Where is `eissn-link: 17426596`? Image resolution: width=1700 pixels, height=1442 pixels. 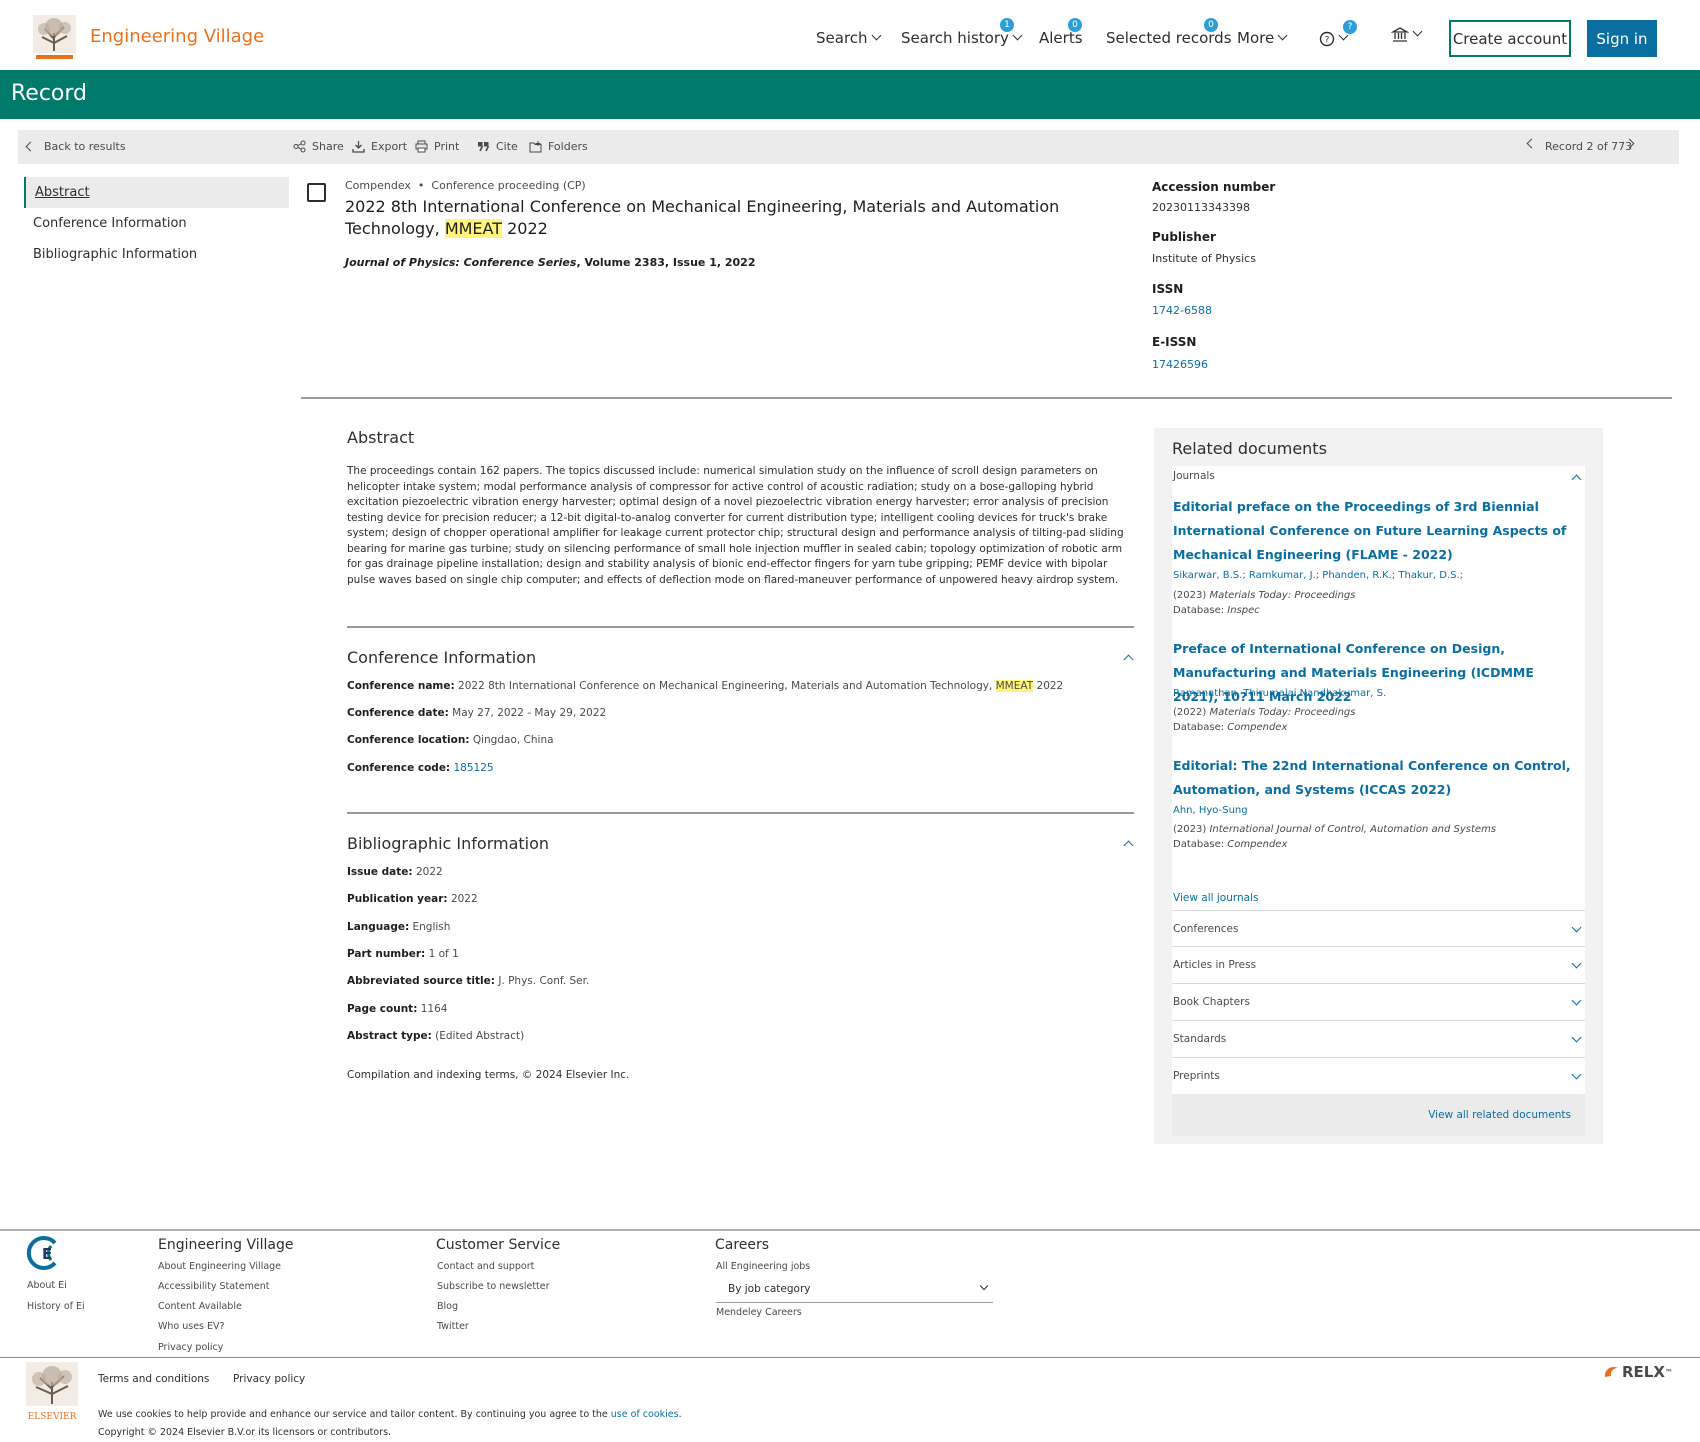 eissn-link: 17426596 is located at coordinates (1180, 364).